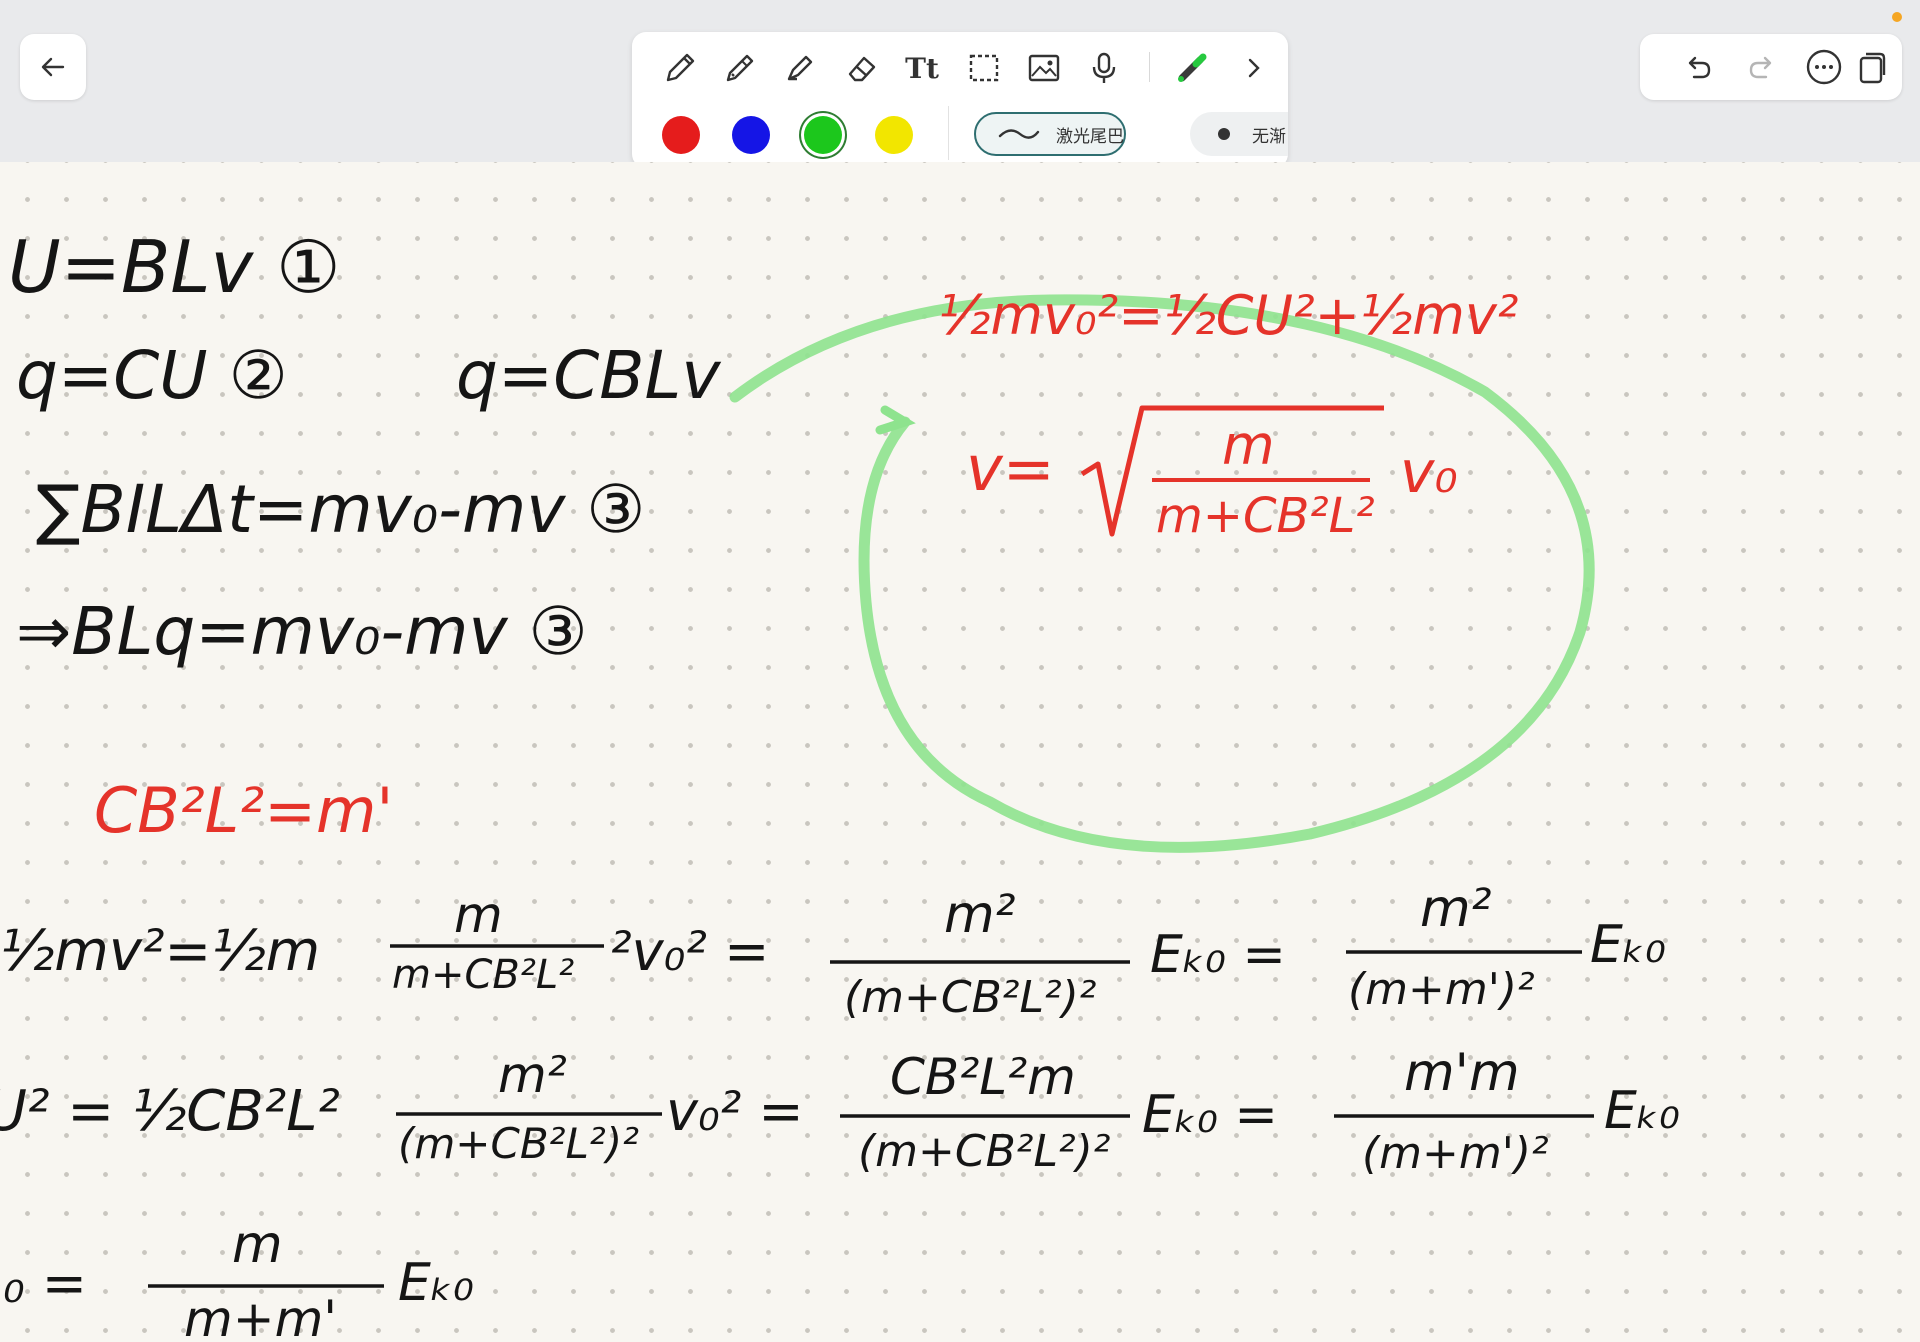 This screenshot has width=1920, height=1342. I want to click on right-actions, so click(1771, 67).